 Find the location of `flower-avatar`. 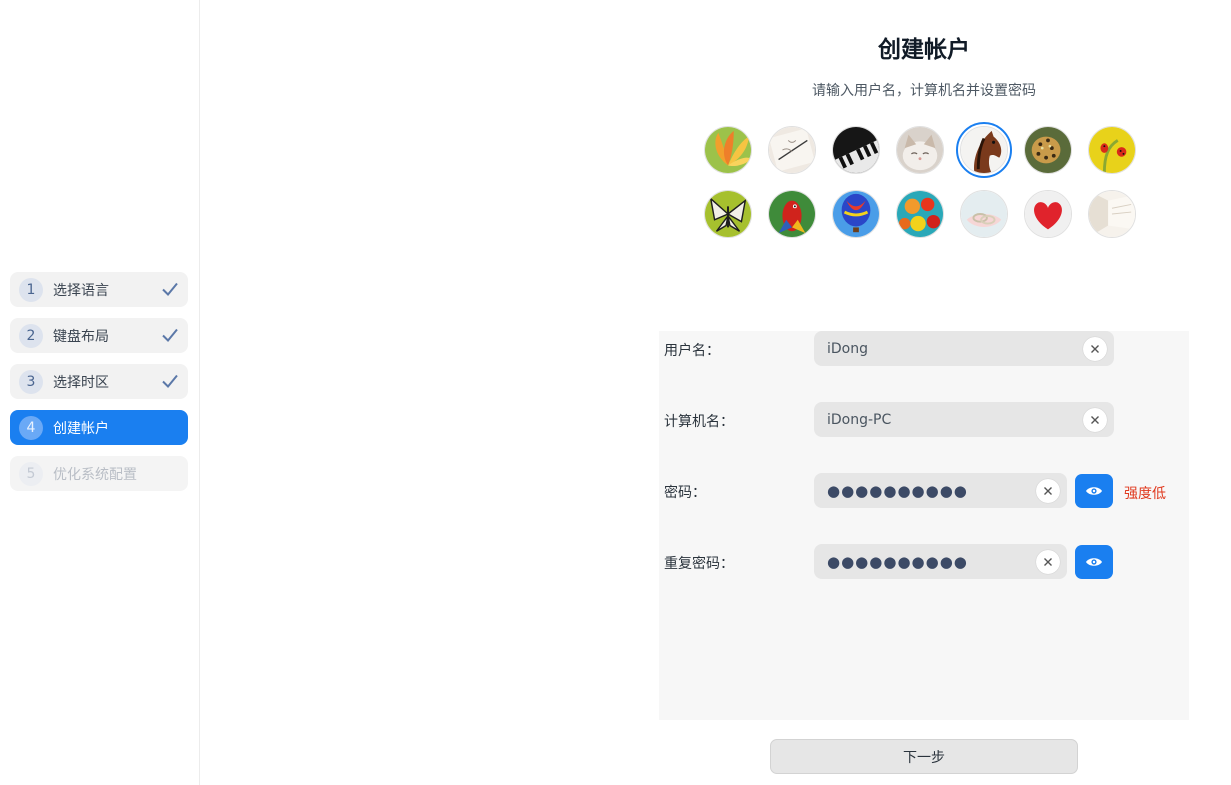

flower-avatar is located at coordinates (728, 150).